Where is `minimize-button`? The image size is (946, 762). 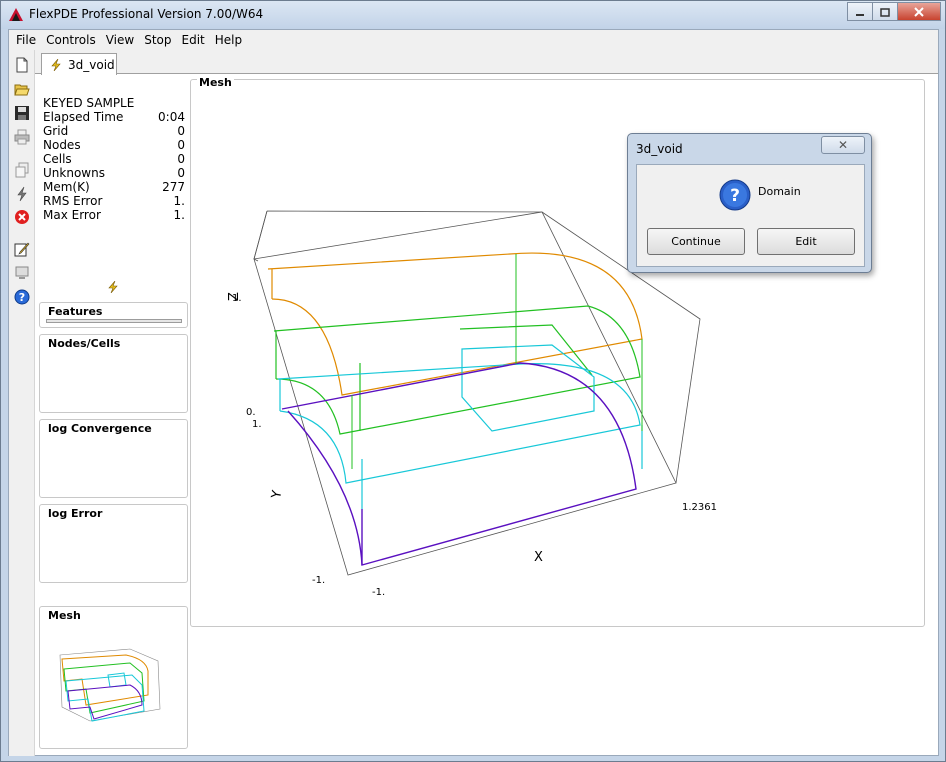
minimize-button is located at coordinates (860, 11).